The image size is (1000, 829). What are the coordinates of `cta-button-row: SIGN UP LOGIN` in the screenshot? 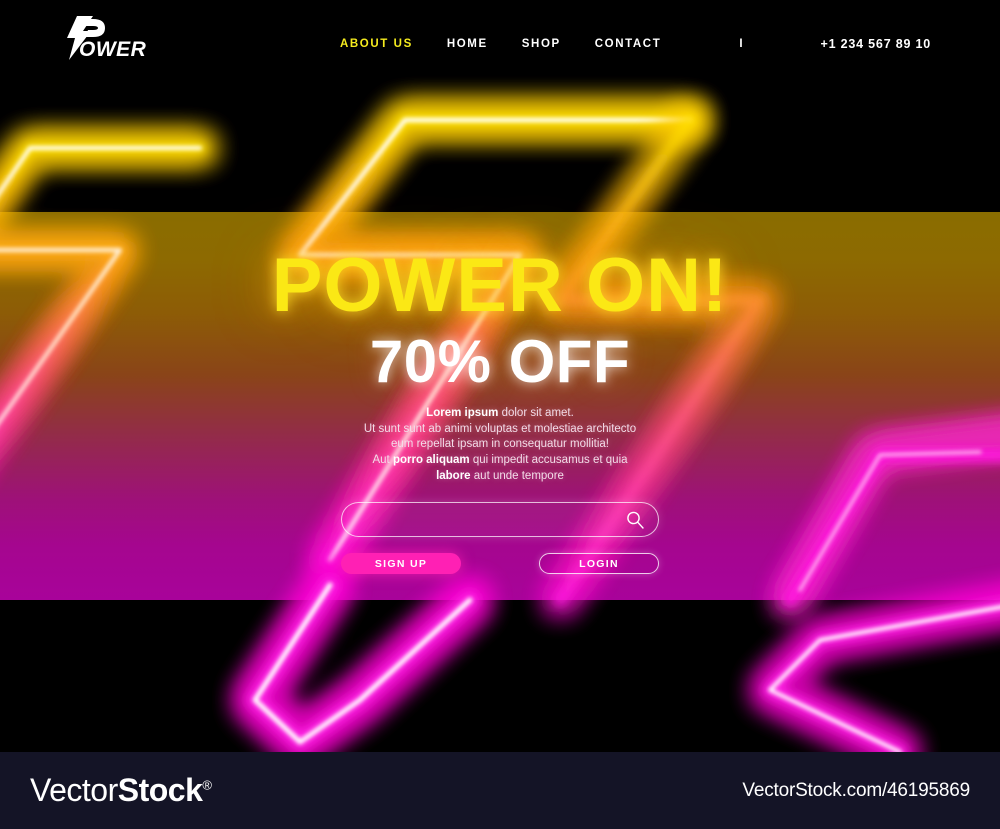 It's located at (500, 564).